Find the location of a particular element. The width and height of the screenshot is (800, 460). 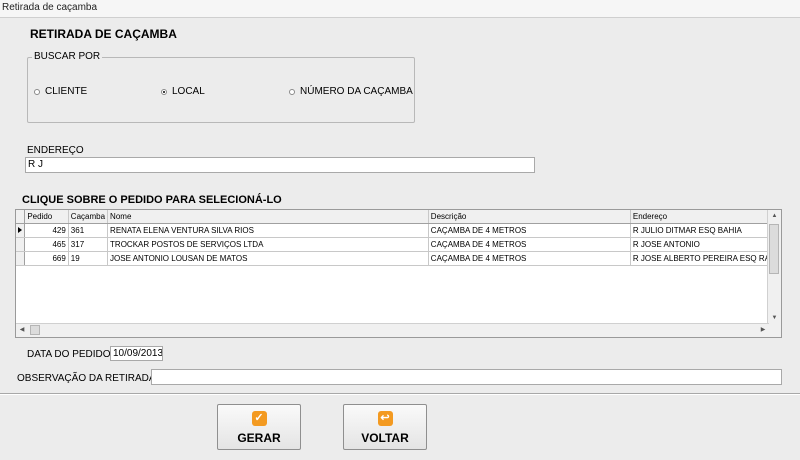

radio-local: LOCAL is located at coordinates (183, 91).